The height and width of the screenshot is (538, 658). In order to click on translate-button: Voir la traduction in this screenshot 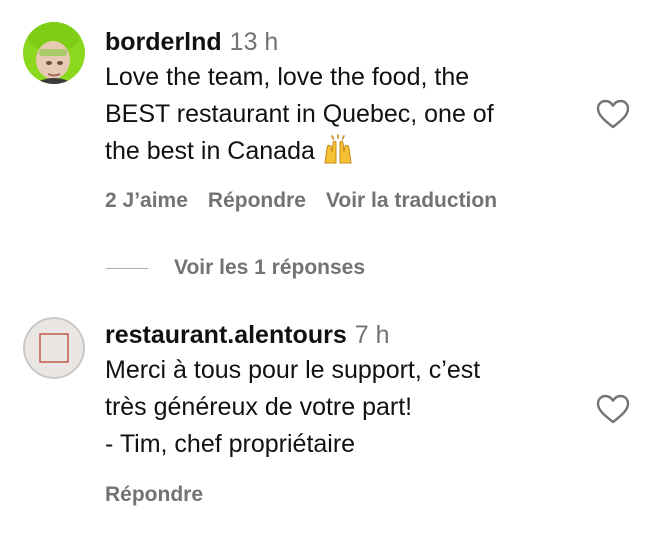, I will do `click(411, 200)`.